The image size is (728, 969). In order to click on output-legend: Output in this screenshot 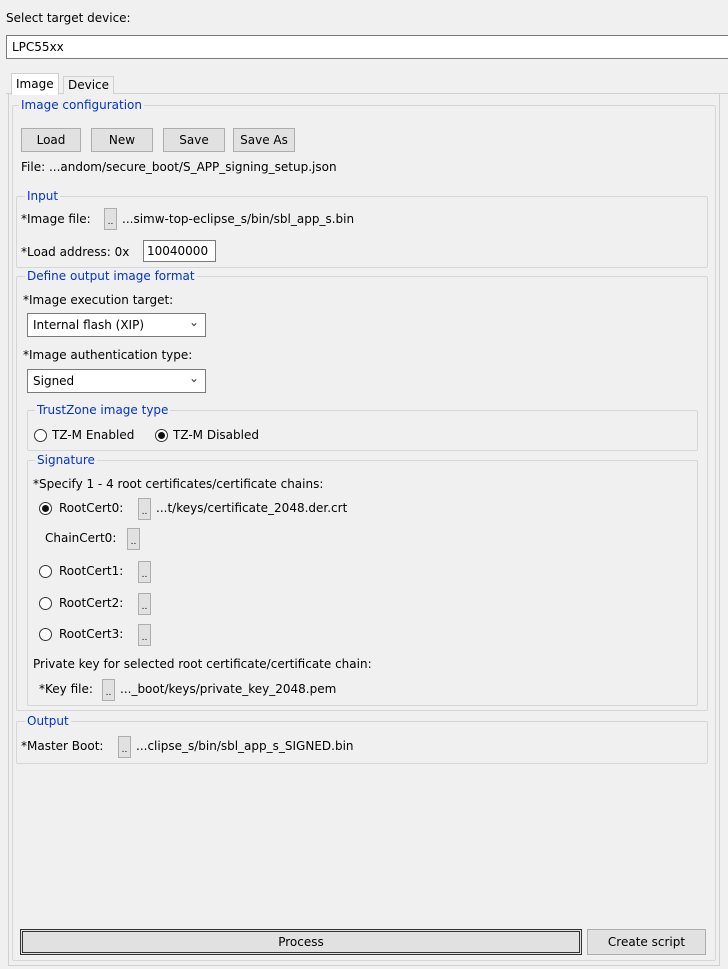, I will do `click(48, 721)`.